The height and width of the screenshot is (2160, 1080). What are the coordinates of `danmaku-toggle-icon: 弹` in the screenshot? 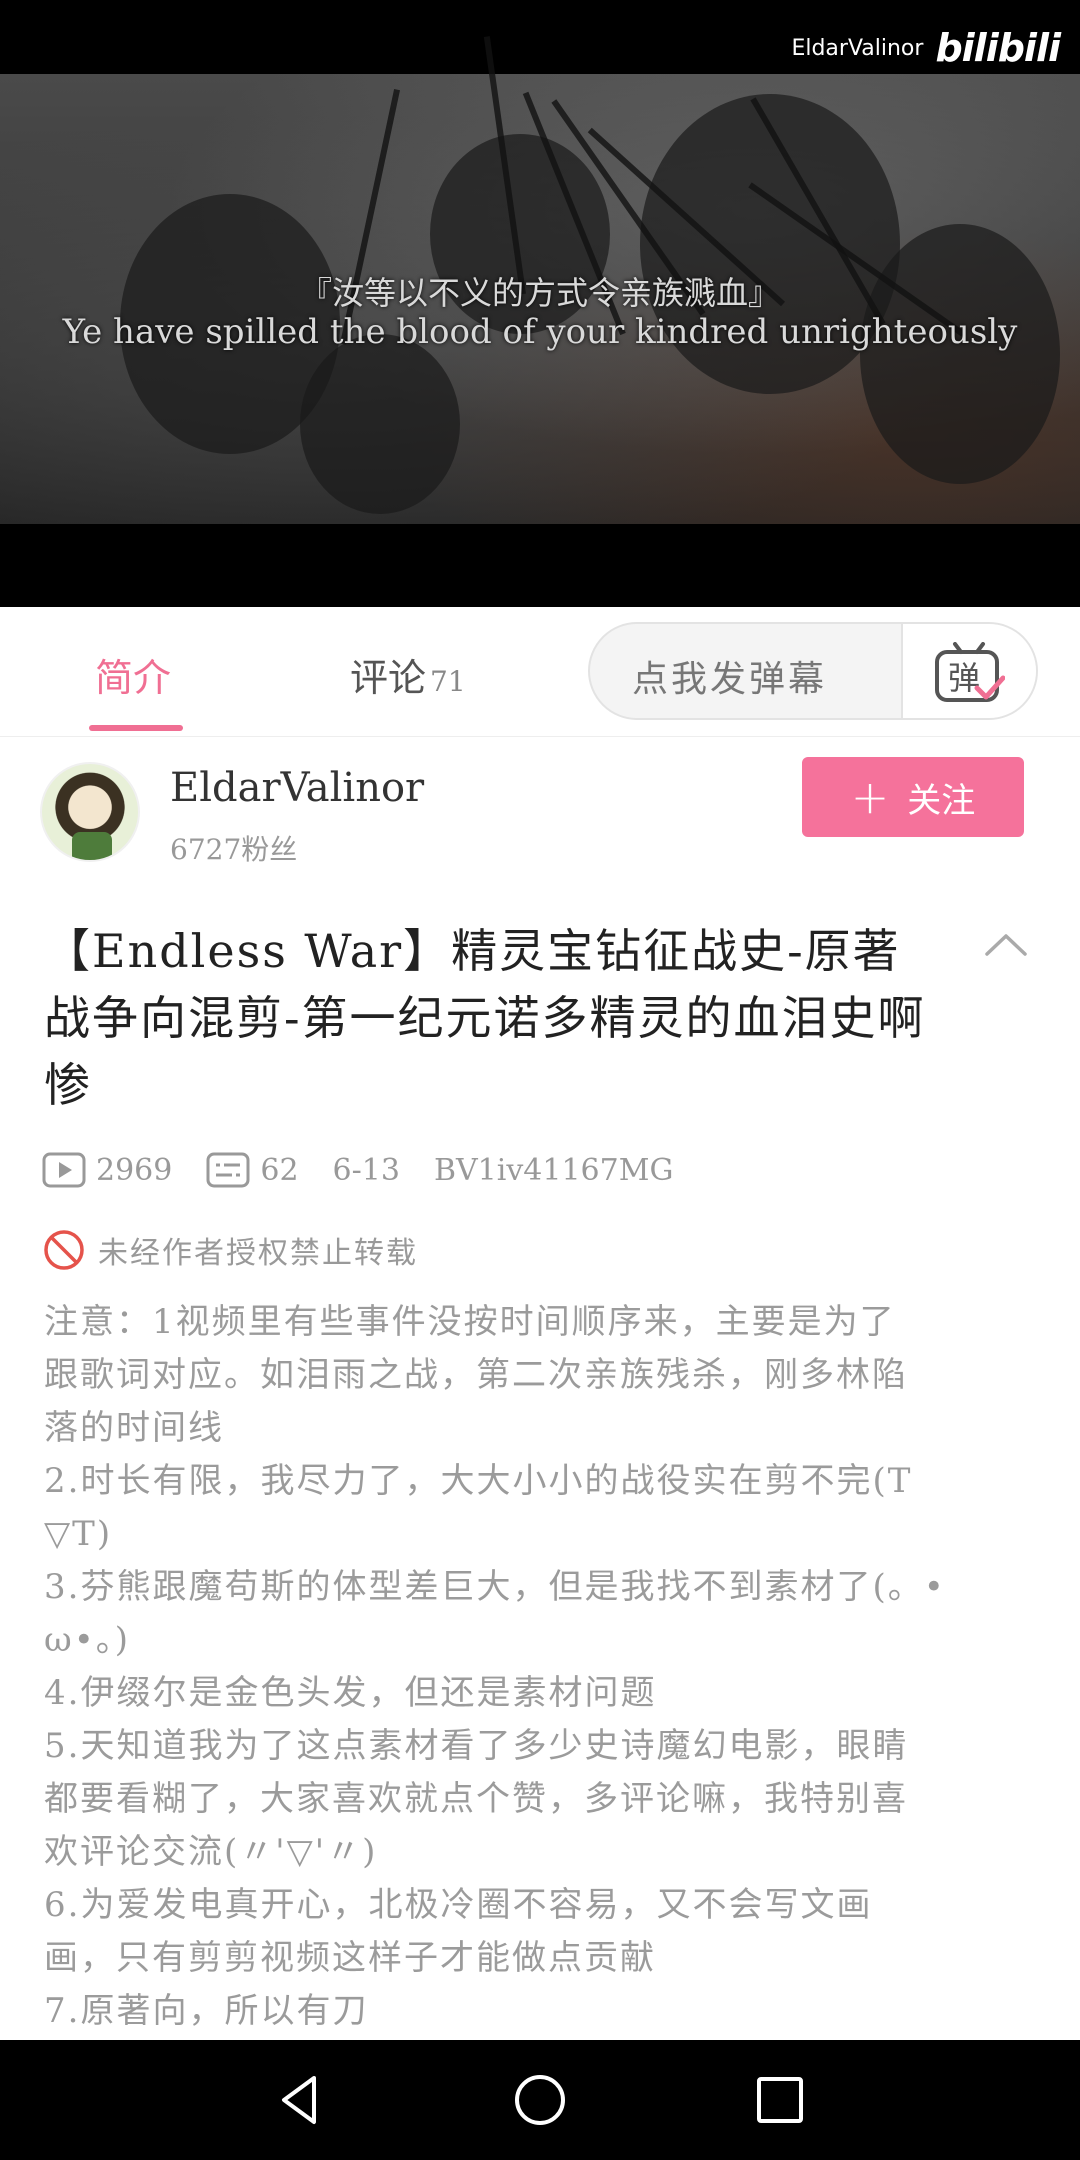 It's located at (970, 672).